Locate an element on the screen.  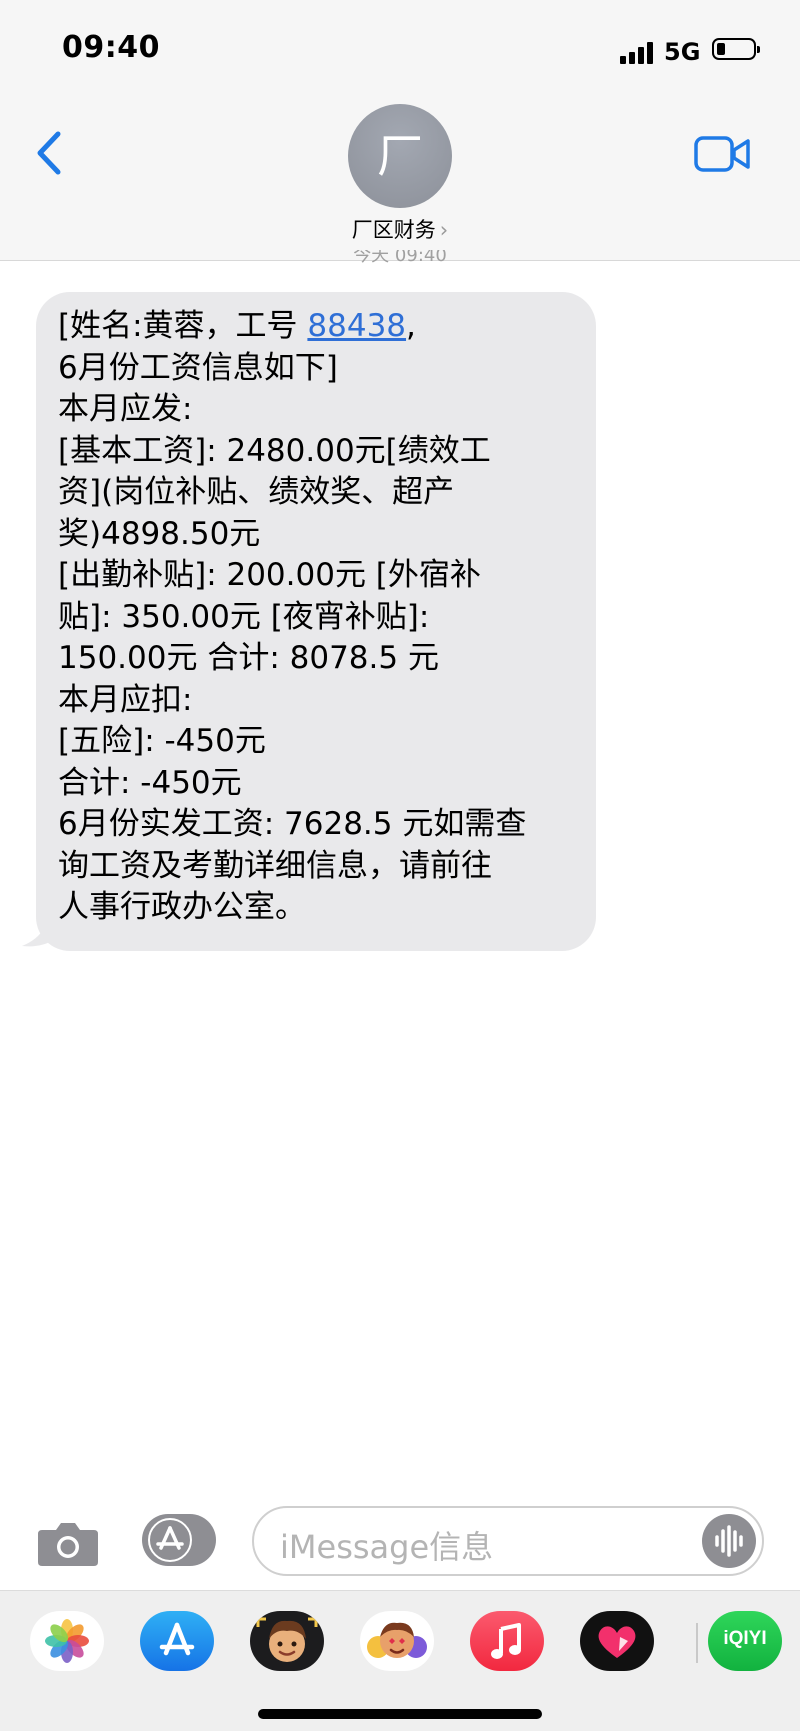
contact-avatar: 厂 is located at coordinates (400, 156).